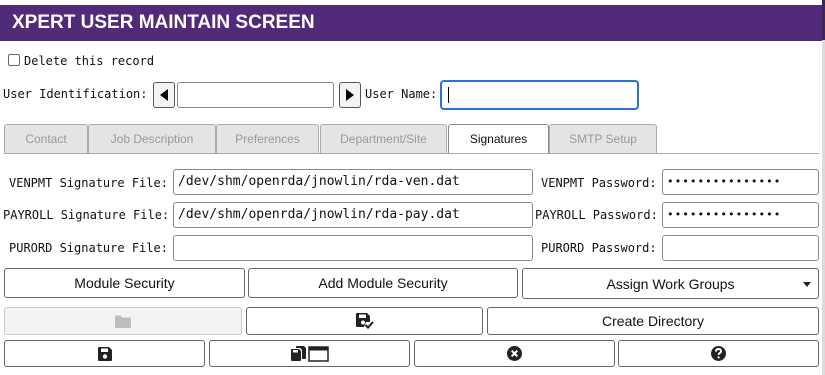 The width and height of the screenshot is (825, 375). I want to click on tab-job-description: Job Description, so click(152, 138).